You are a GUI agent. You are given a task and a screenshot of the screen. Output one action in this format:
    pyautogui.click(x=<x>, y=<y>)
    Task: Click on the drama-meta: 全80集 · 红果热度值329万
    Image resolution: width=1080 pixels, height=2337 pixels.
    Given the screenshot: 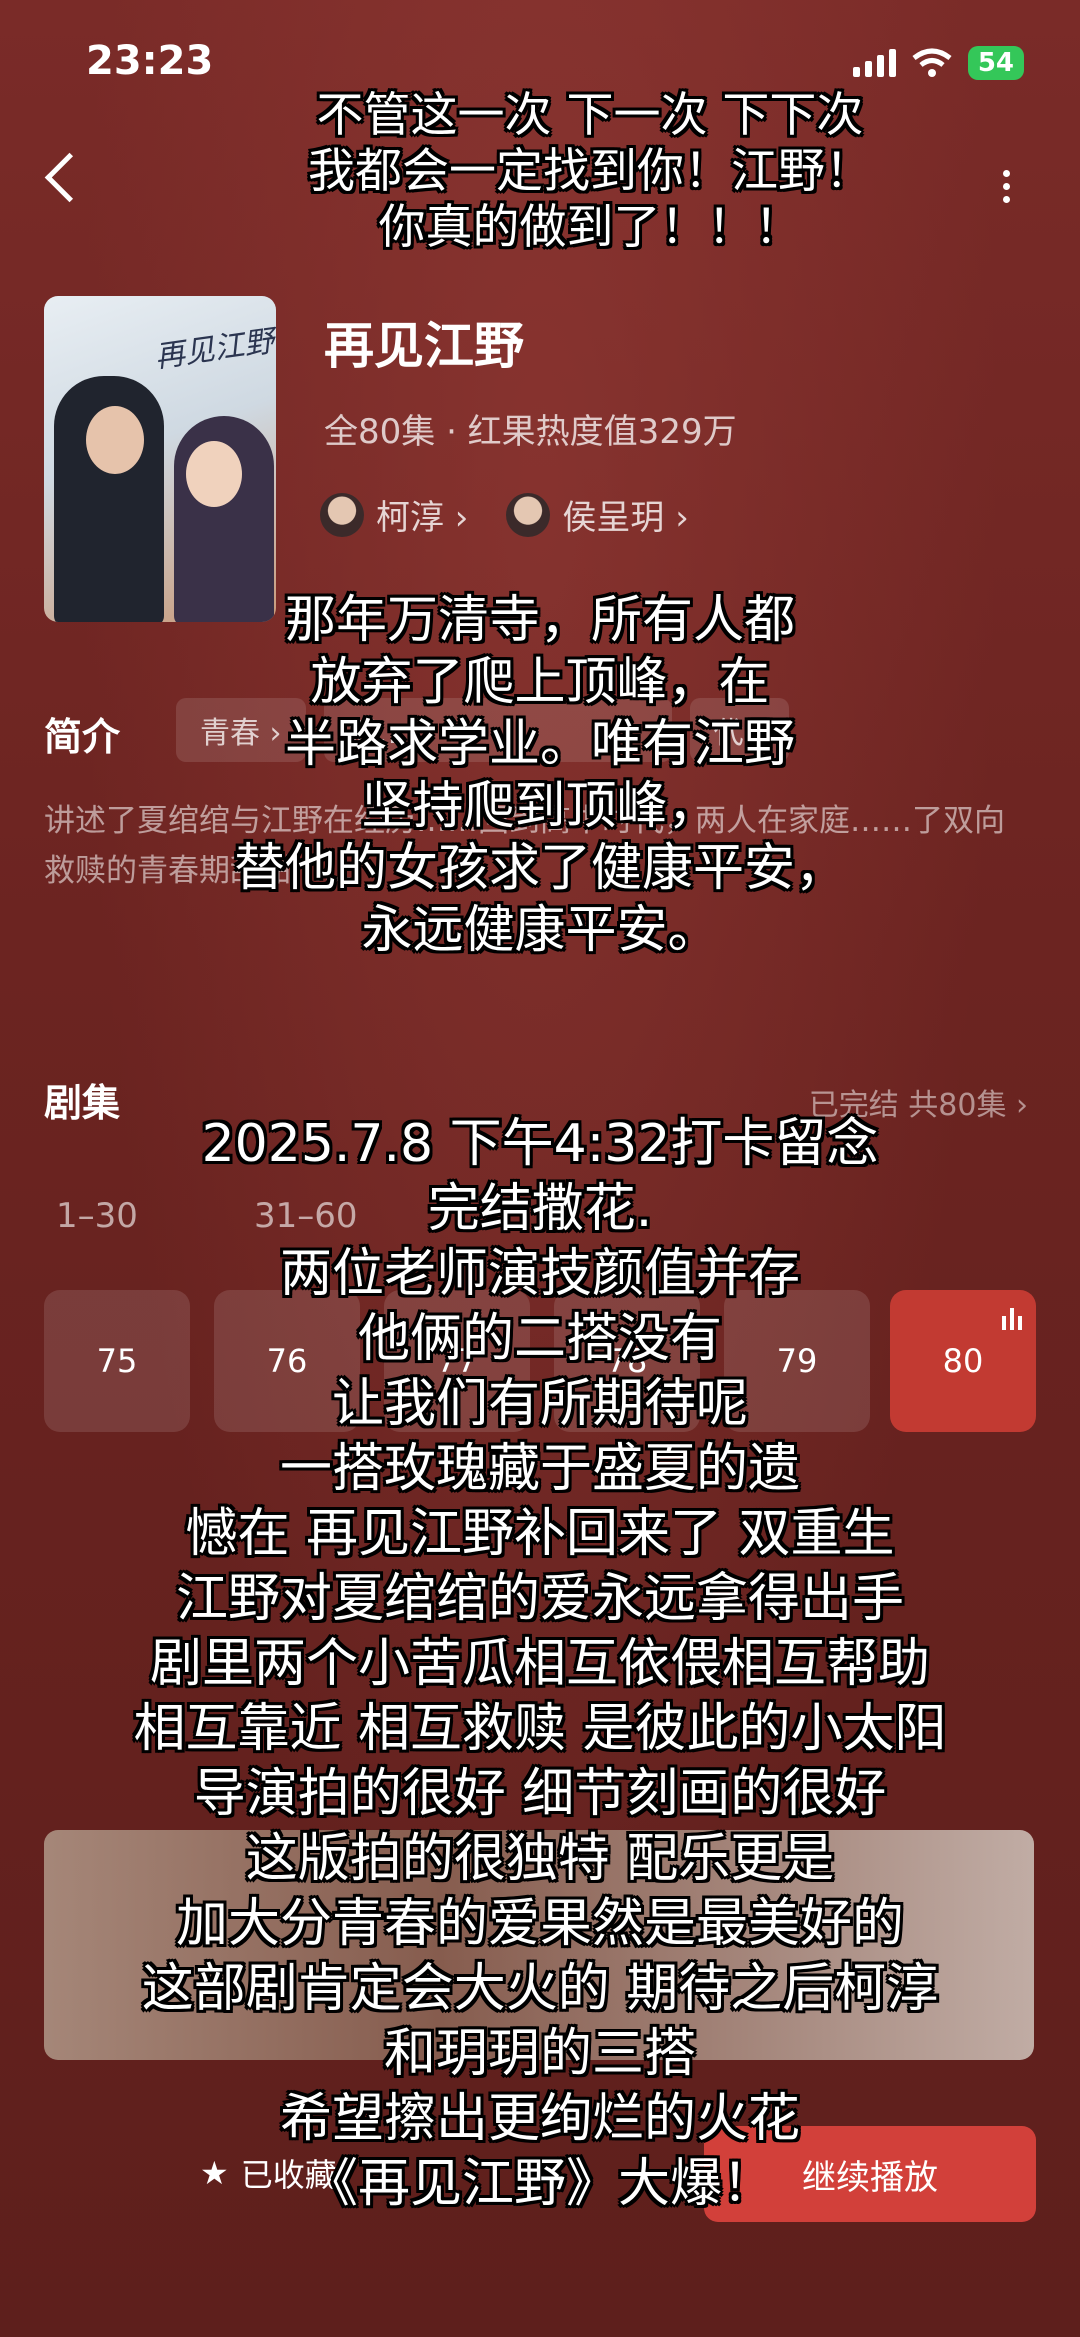 What is the action you would take?
    pyautogui.click(x=530, y=432)
    